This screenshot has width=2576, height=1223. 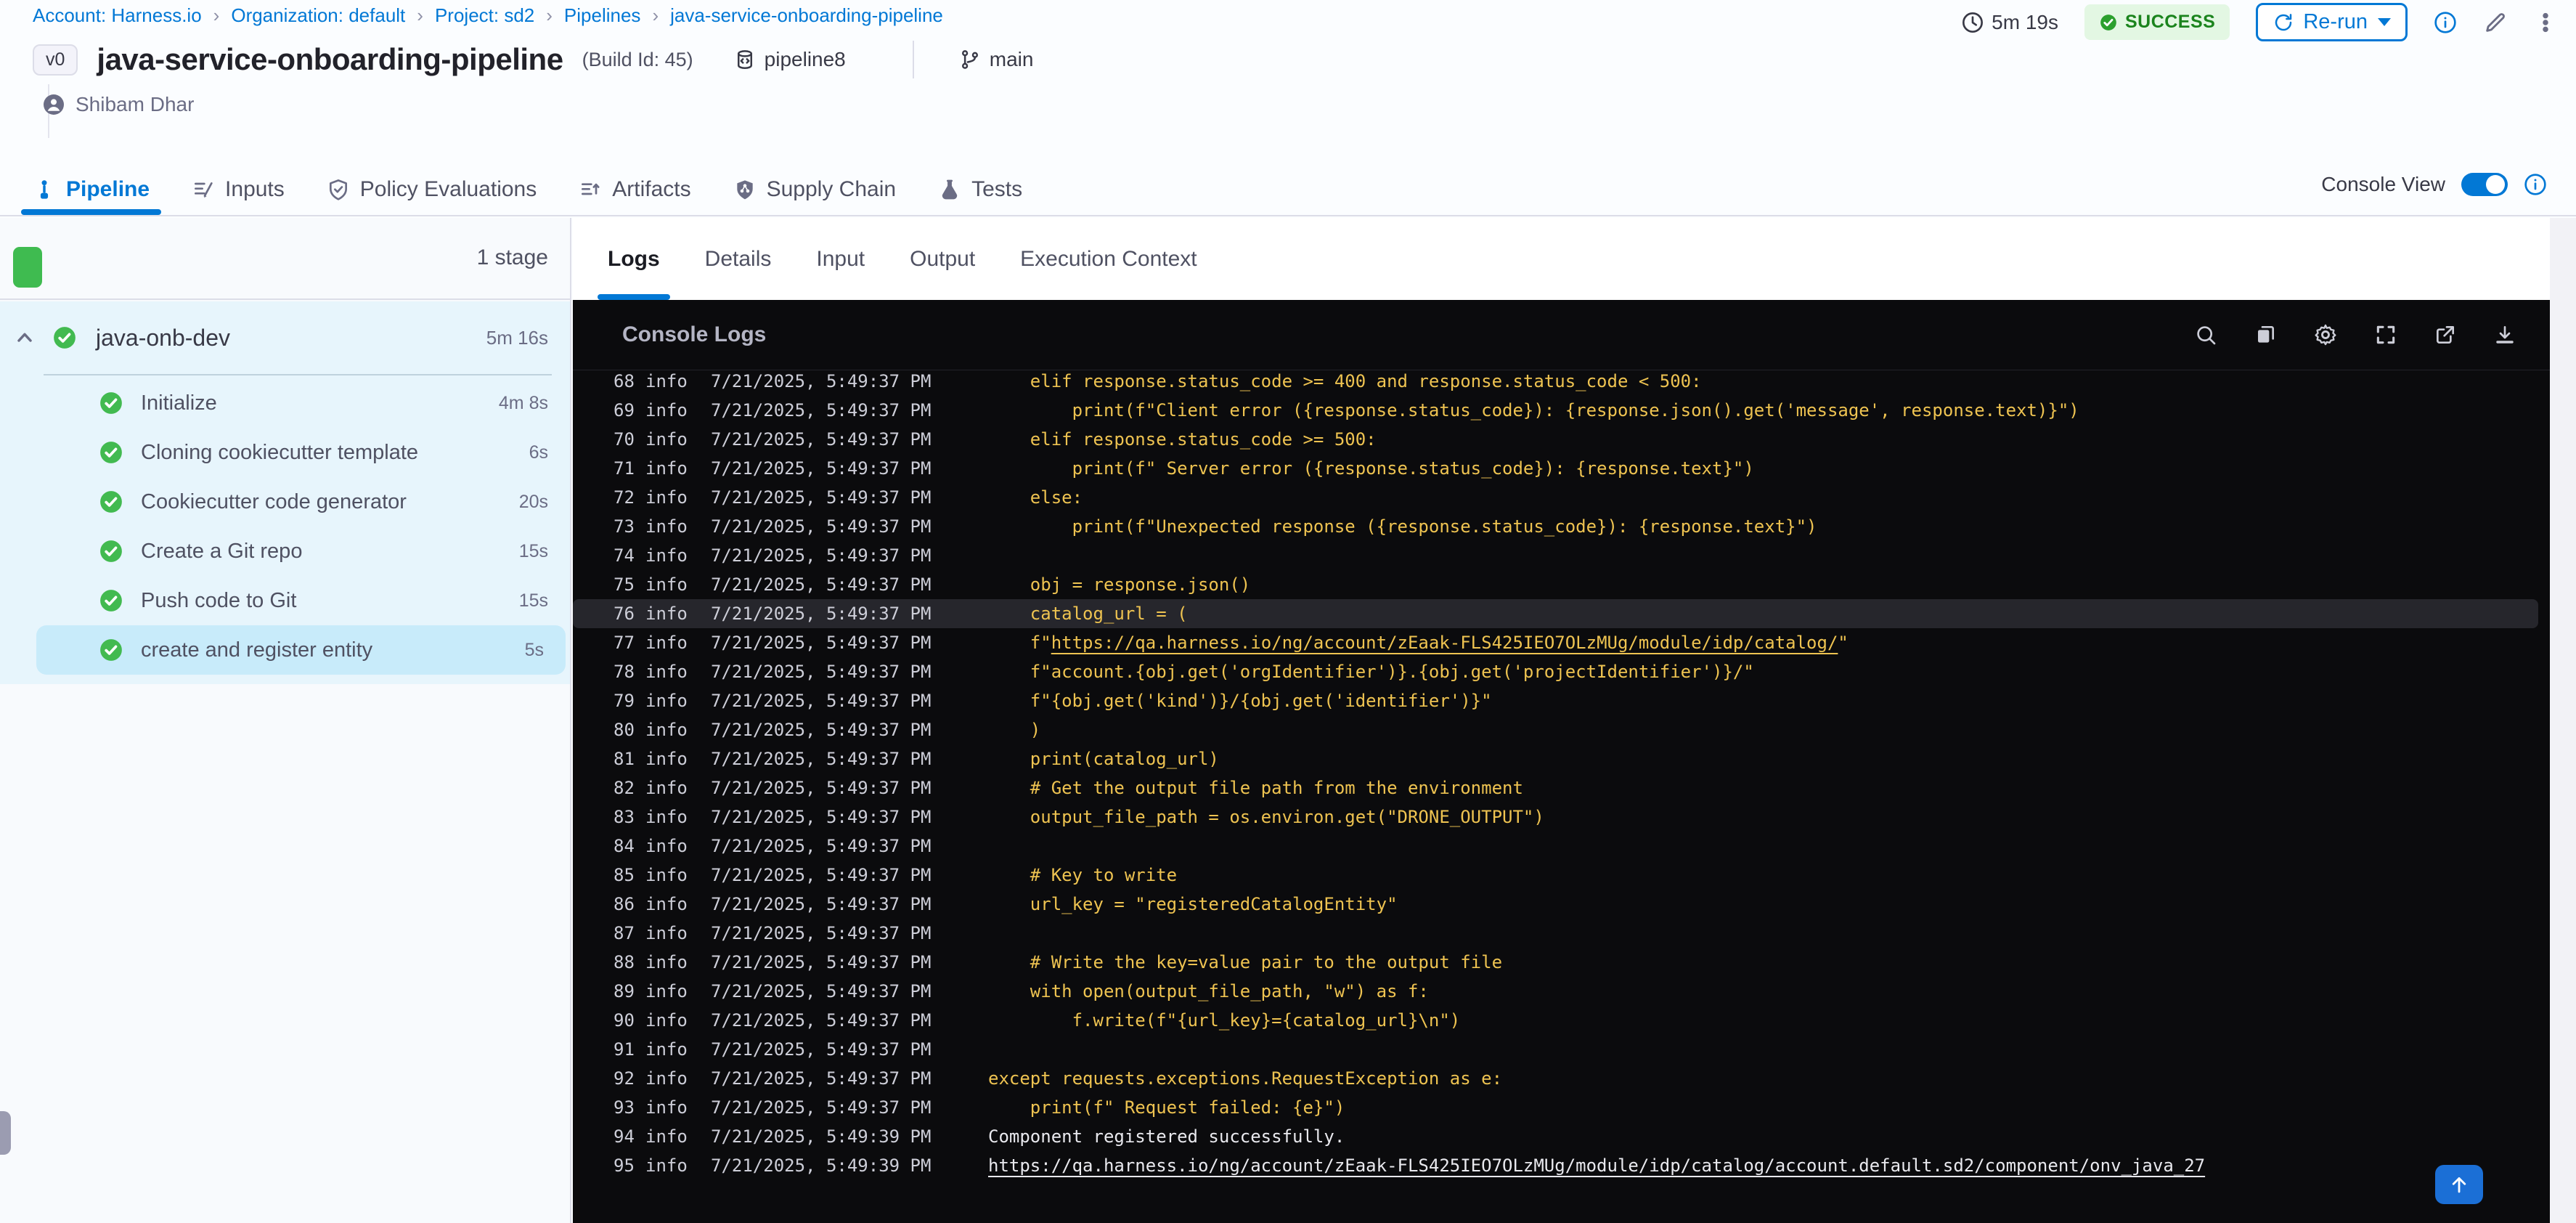 I want to click on stage-success-icon, so click(x=64, y=337).